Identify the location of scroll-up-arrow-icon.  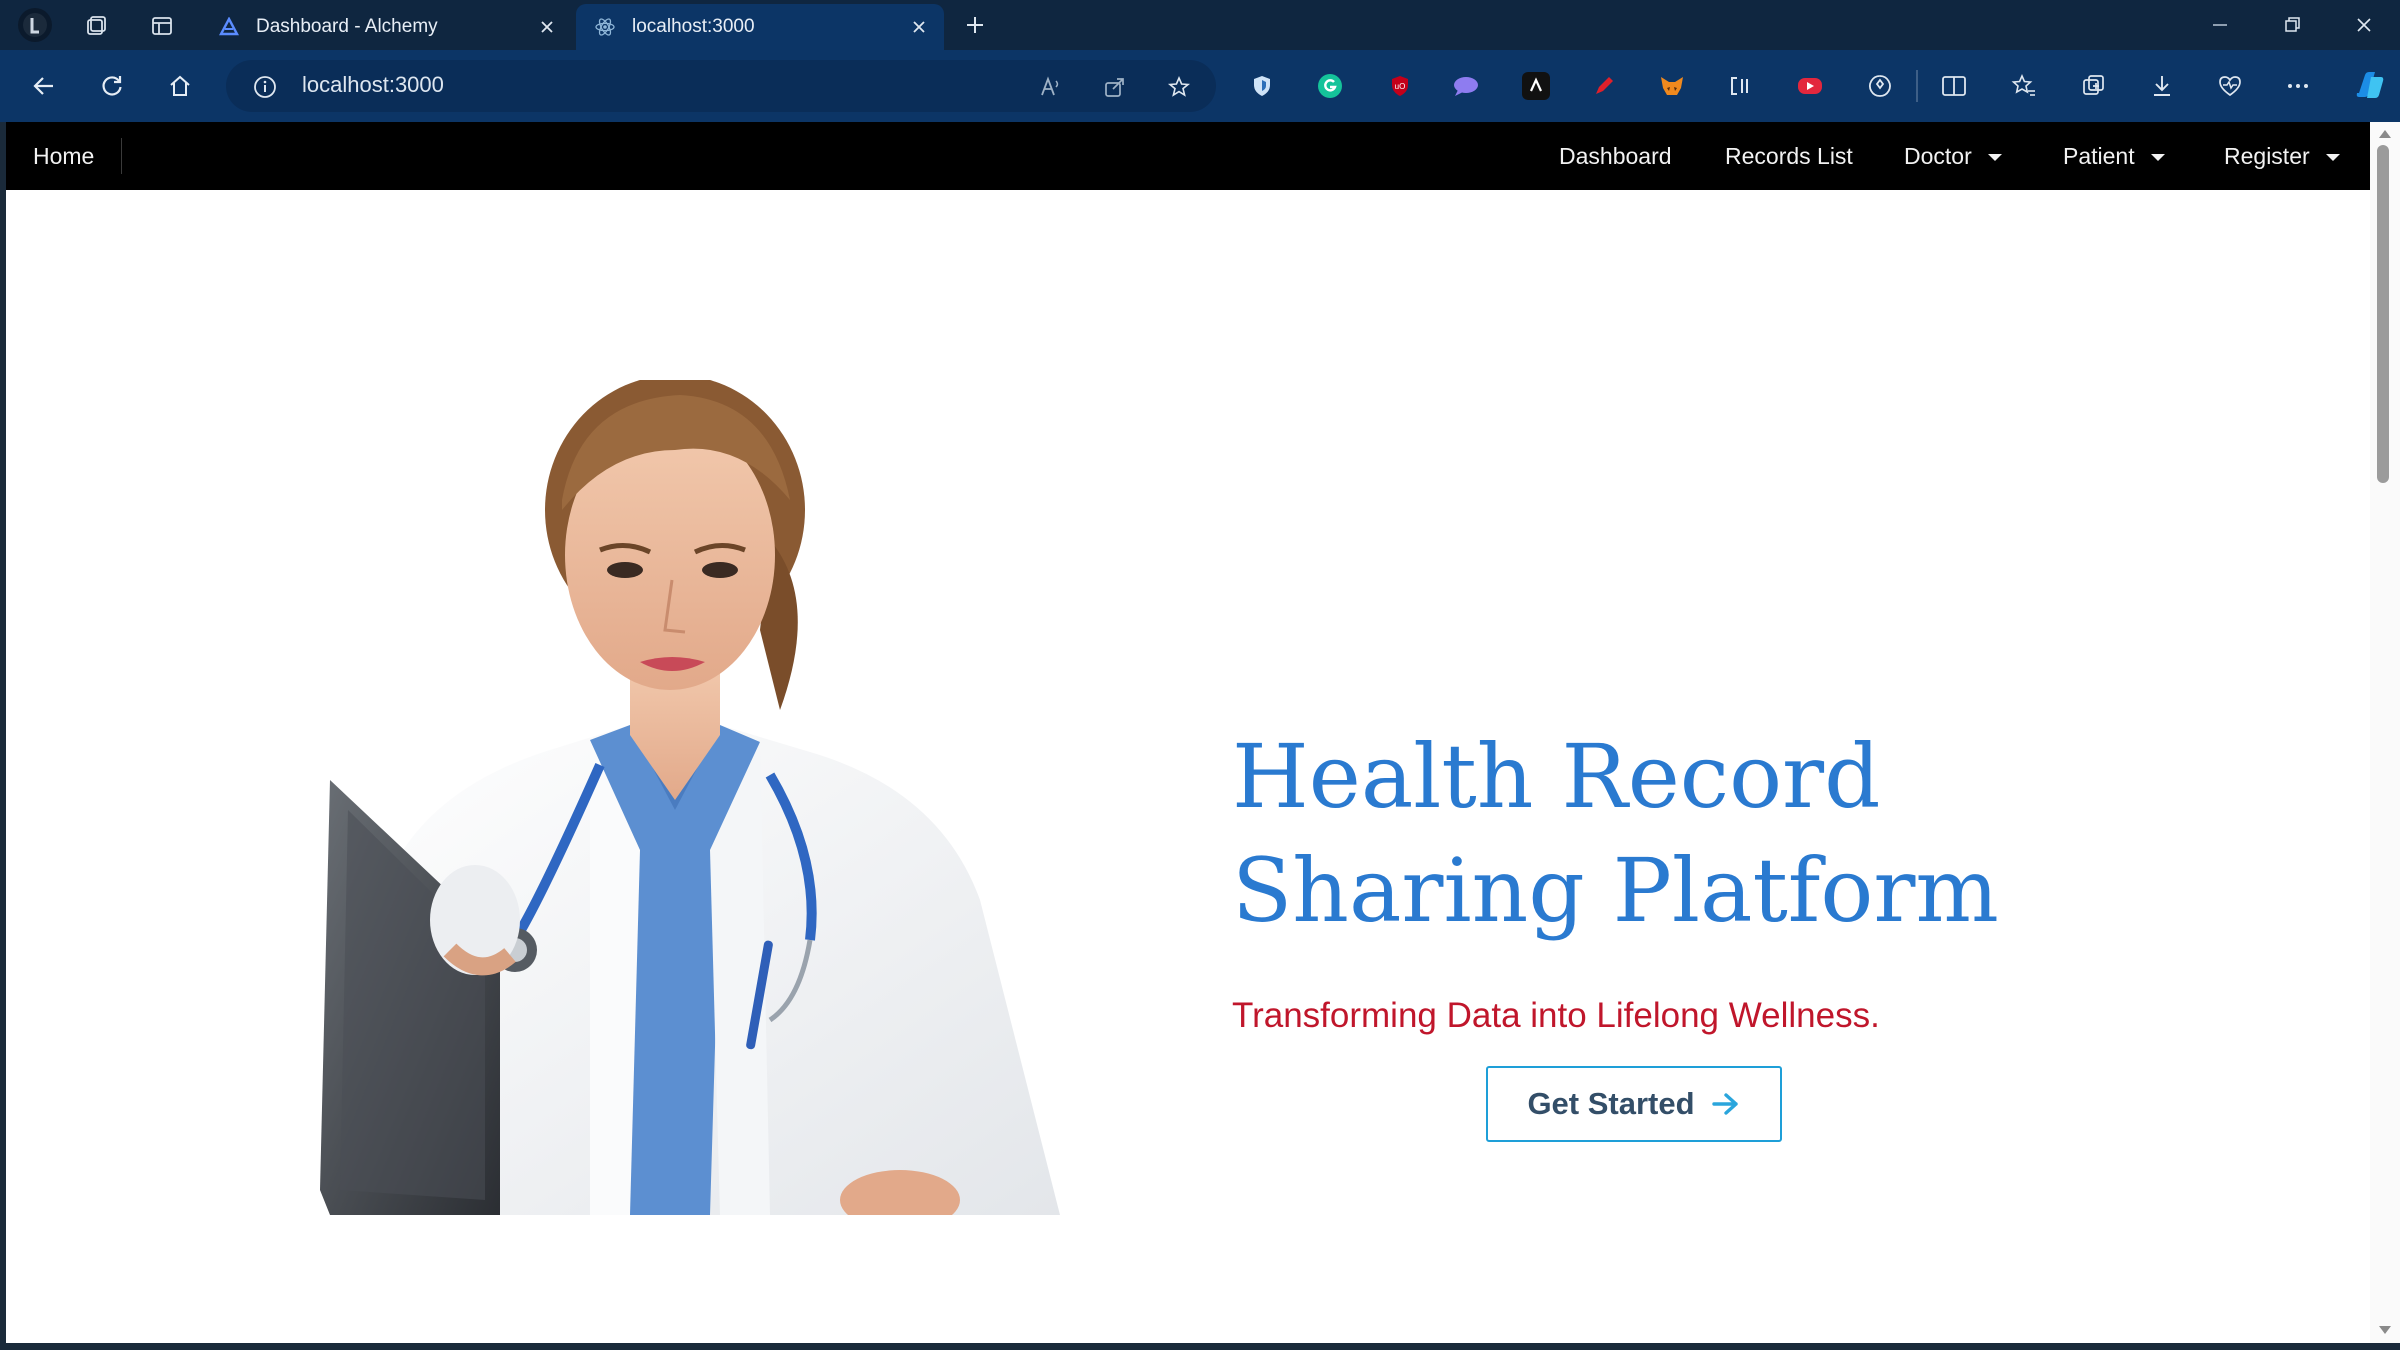
(2385, 134).